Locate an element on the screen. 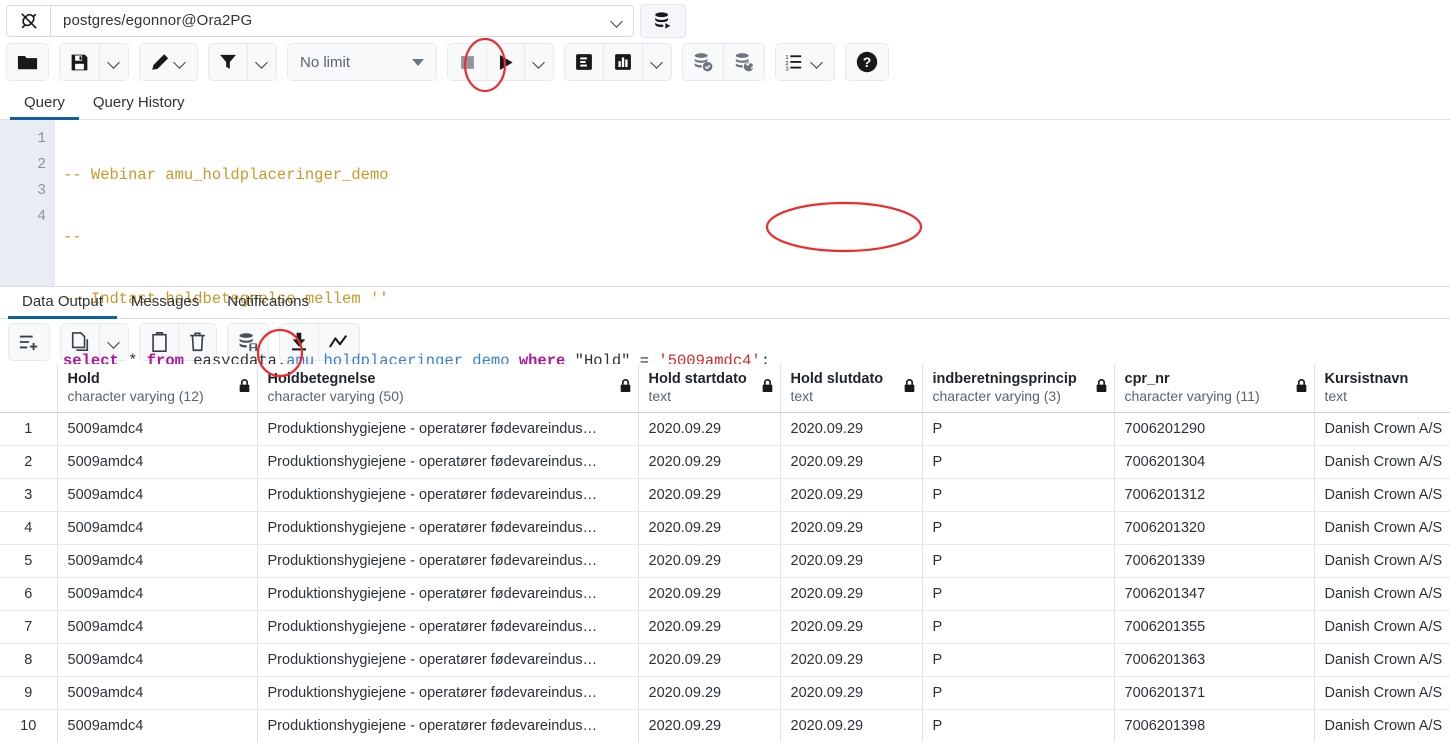  tab-notifications: Notifications is located at coordinates (268, 303).